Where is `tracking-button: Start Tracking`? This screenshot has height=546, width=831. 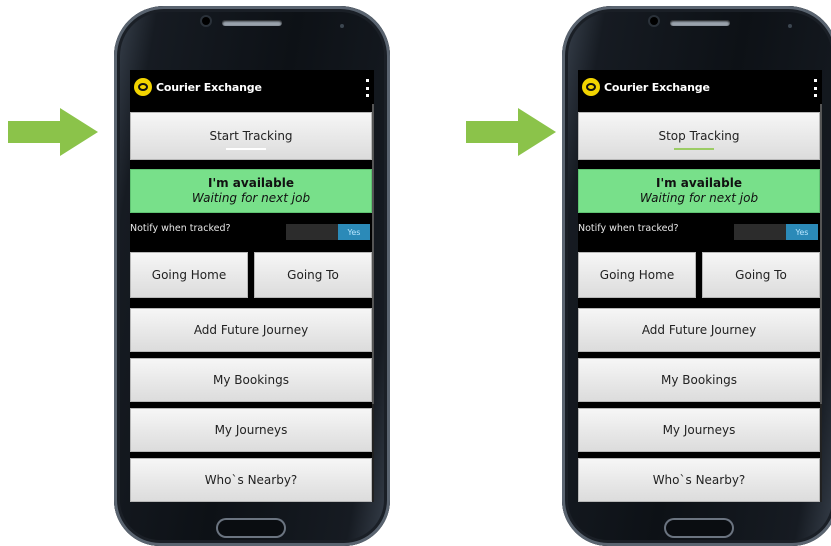 tracking-button: Start Tracking is located at coordinates (251, 136).